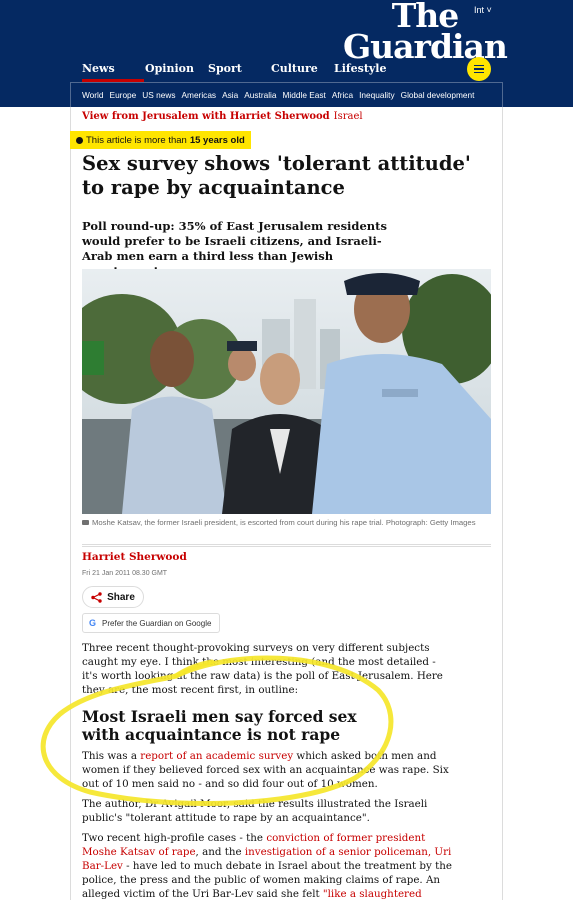  What do you see at coordinates (93, 95) in the screenshot?
I see `subnav-world: World` at bounding box center [93, 95].